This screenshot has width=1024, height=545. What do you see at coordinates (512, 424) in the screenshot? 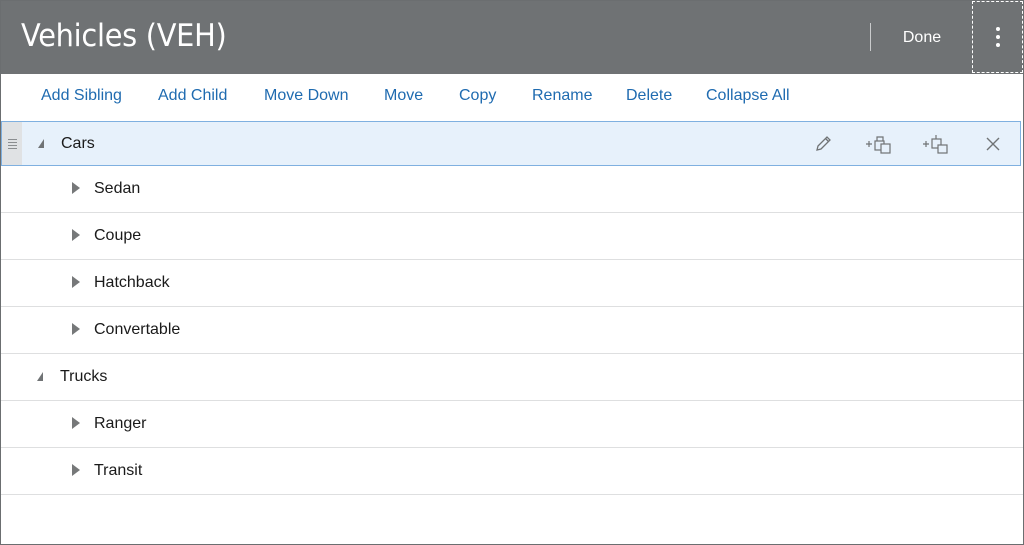
I see `tree-row-ranger: Ranger` at bounding box center [512, 424].